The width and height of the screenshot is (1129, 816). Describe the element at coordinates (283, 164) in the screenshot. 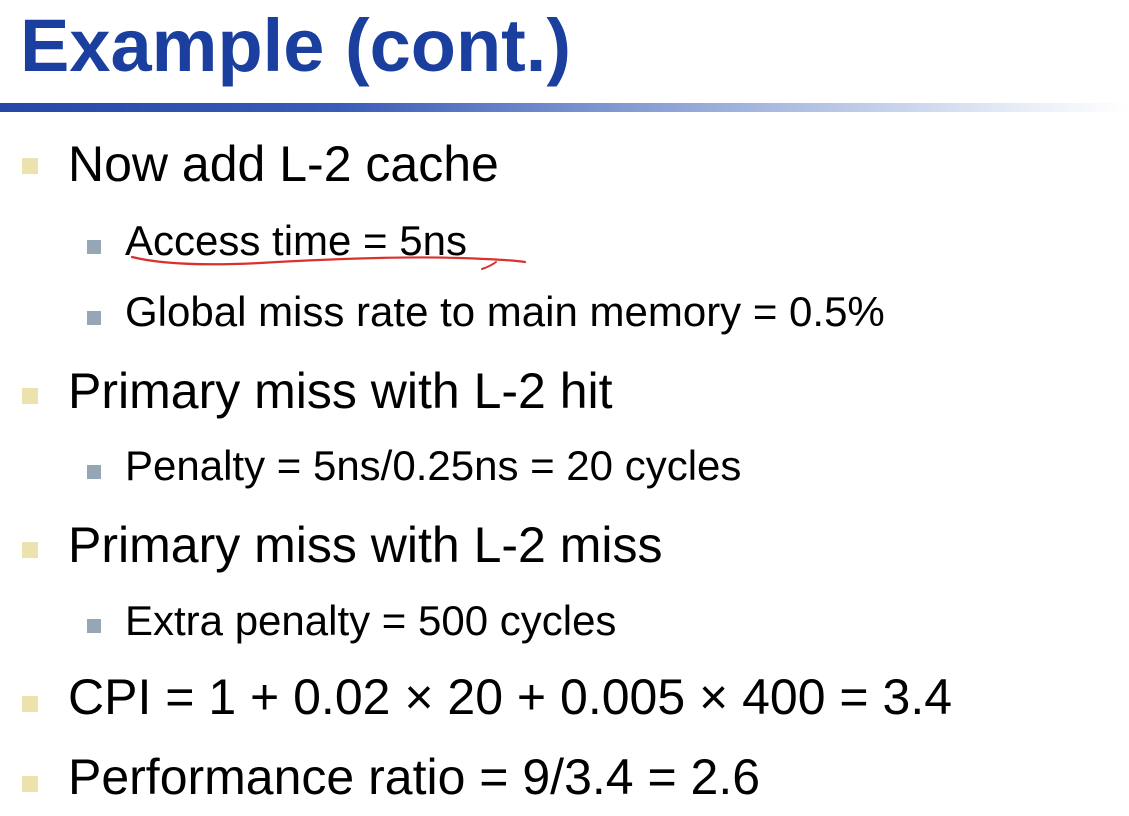

I see `bullet-item-now-add-l2-cache: Now add L-2 cache` at that location.